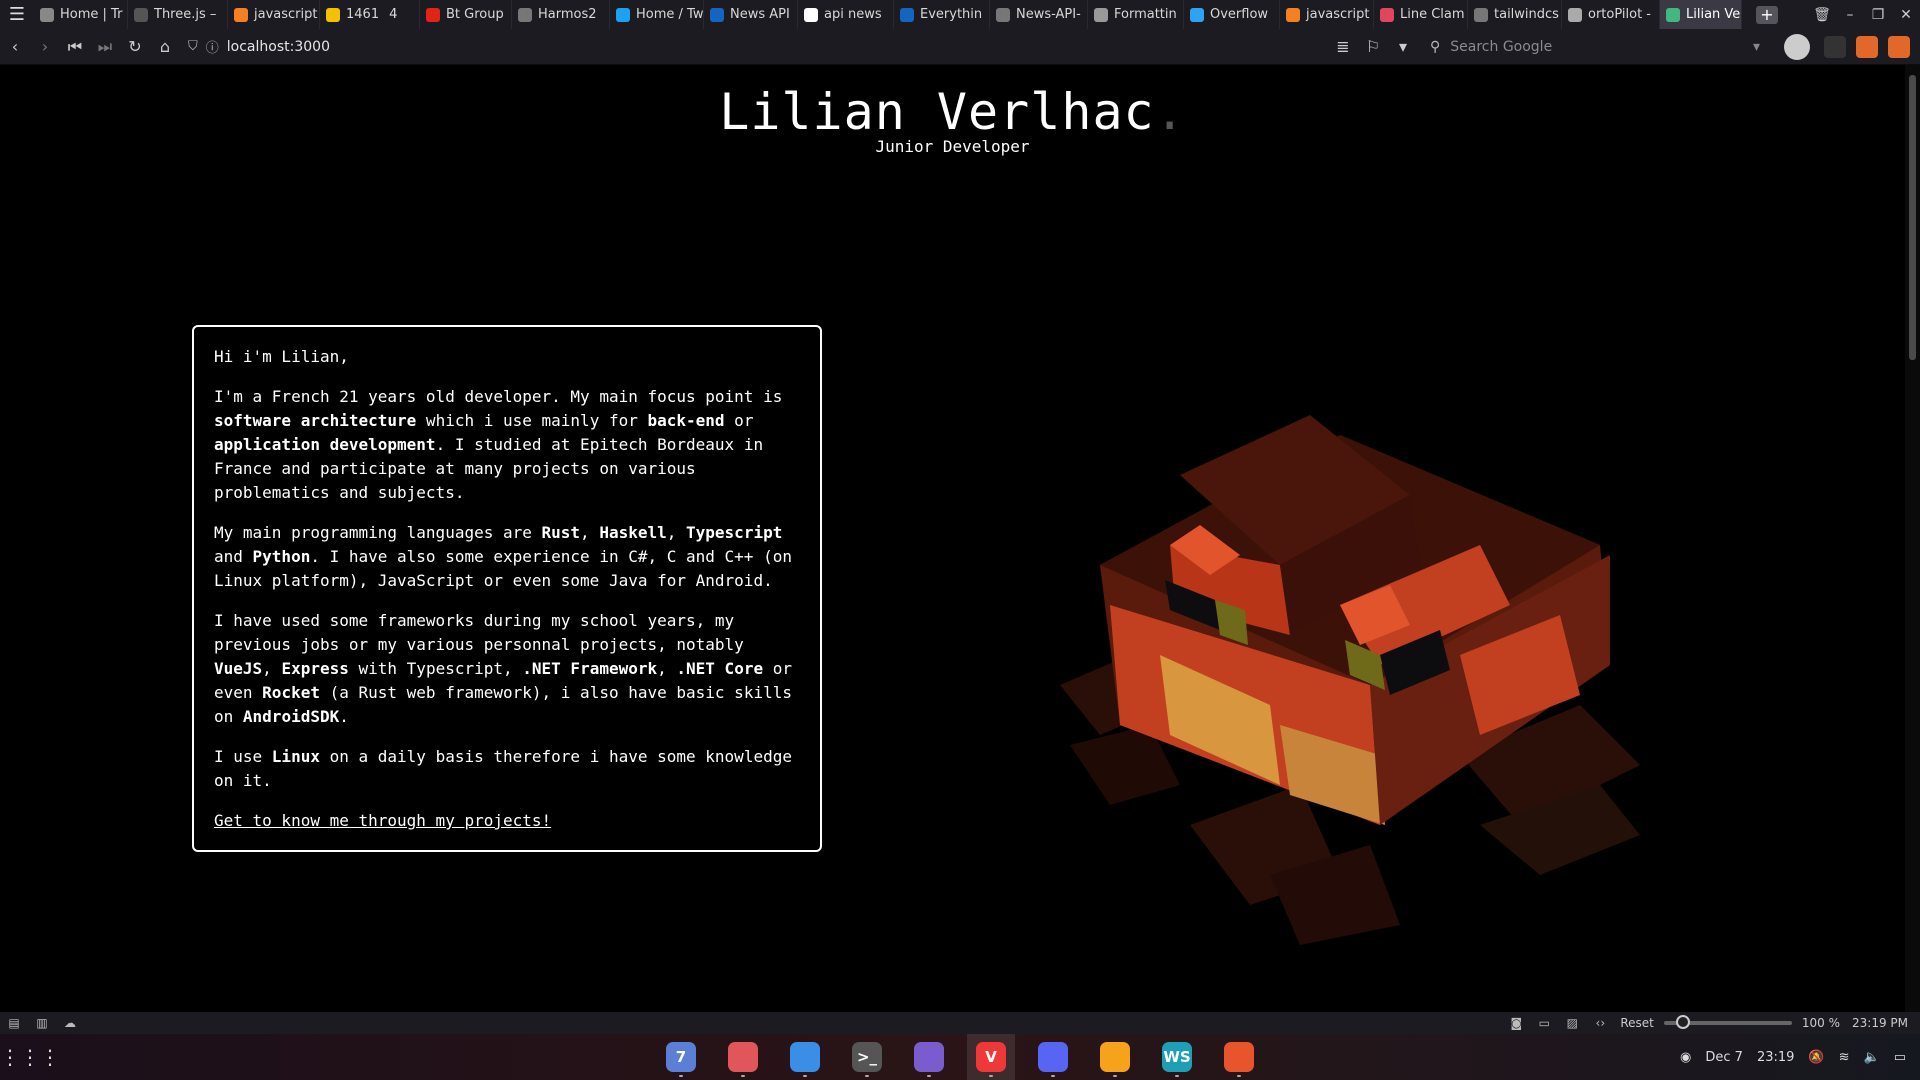  I want to click on files-icon, so click(805, 1057).